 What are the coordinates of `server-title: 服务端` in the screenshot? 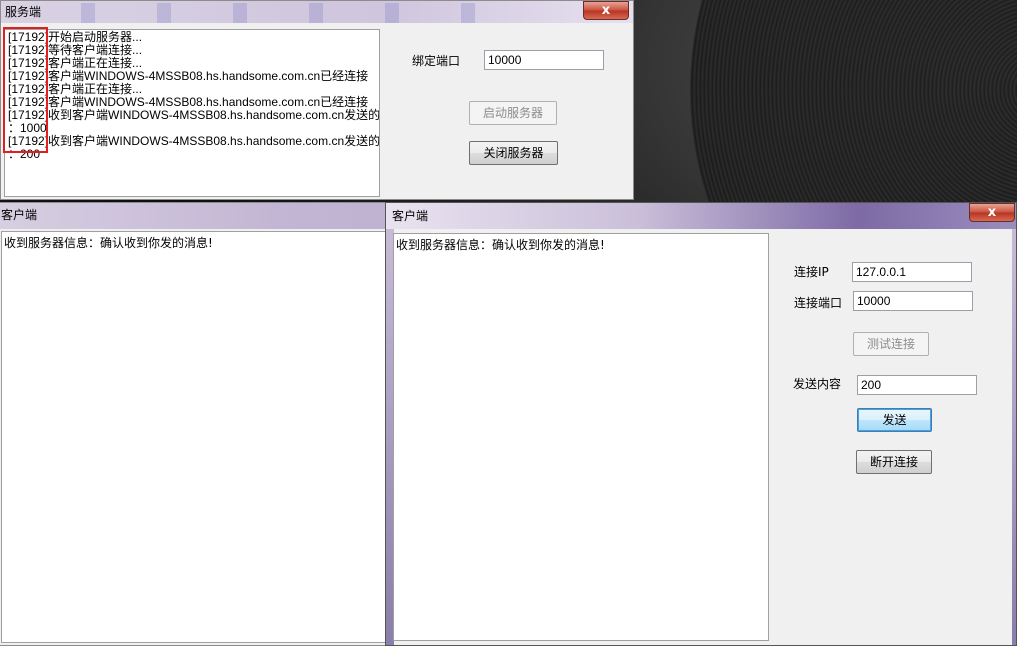 It's located at (23, 12).